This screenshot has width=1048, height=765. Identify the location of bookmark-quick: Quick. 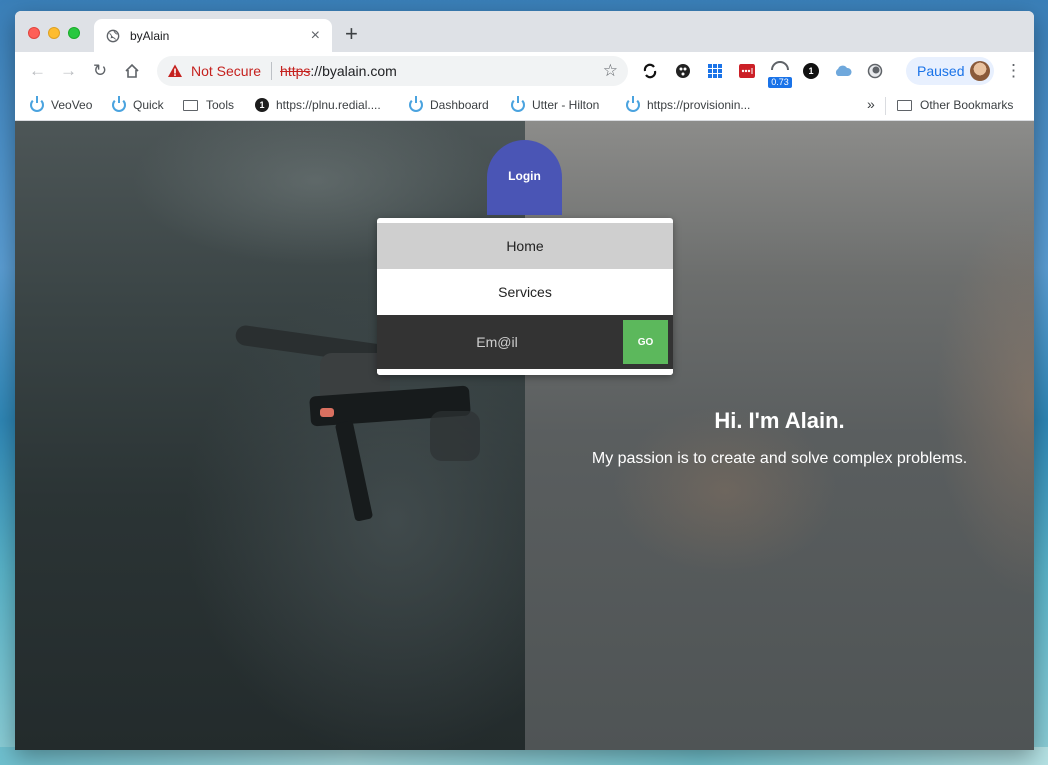
(138, 104).